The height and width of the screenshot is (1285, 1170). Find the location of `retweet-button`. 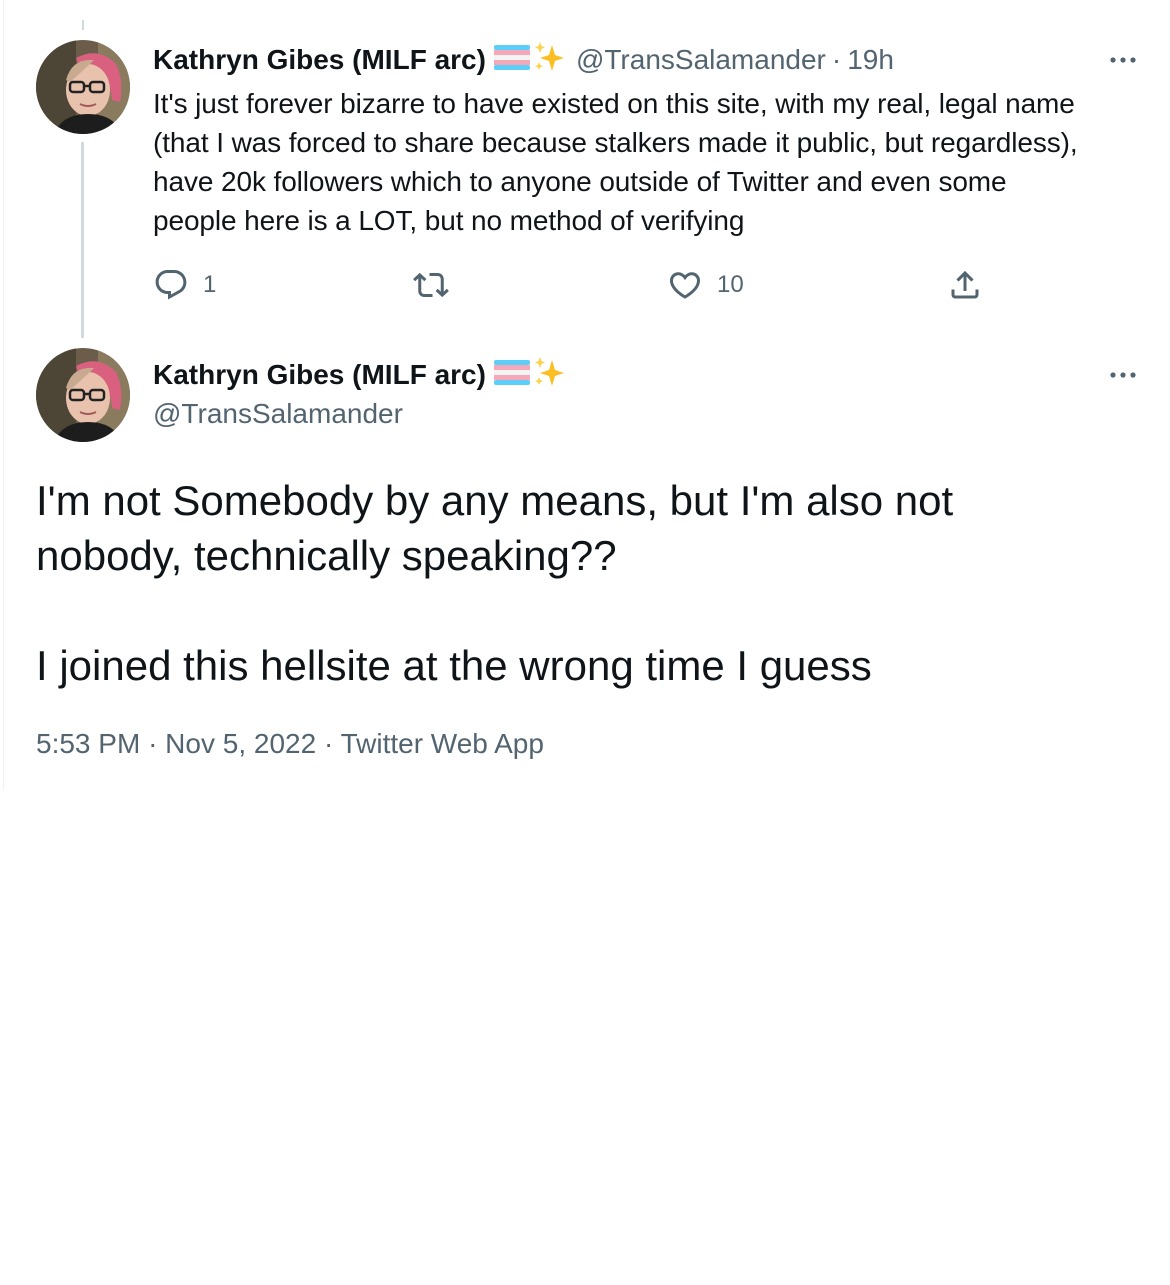

retweet-button is located at coordinates (438, 285).